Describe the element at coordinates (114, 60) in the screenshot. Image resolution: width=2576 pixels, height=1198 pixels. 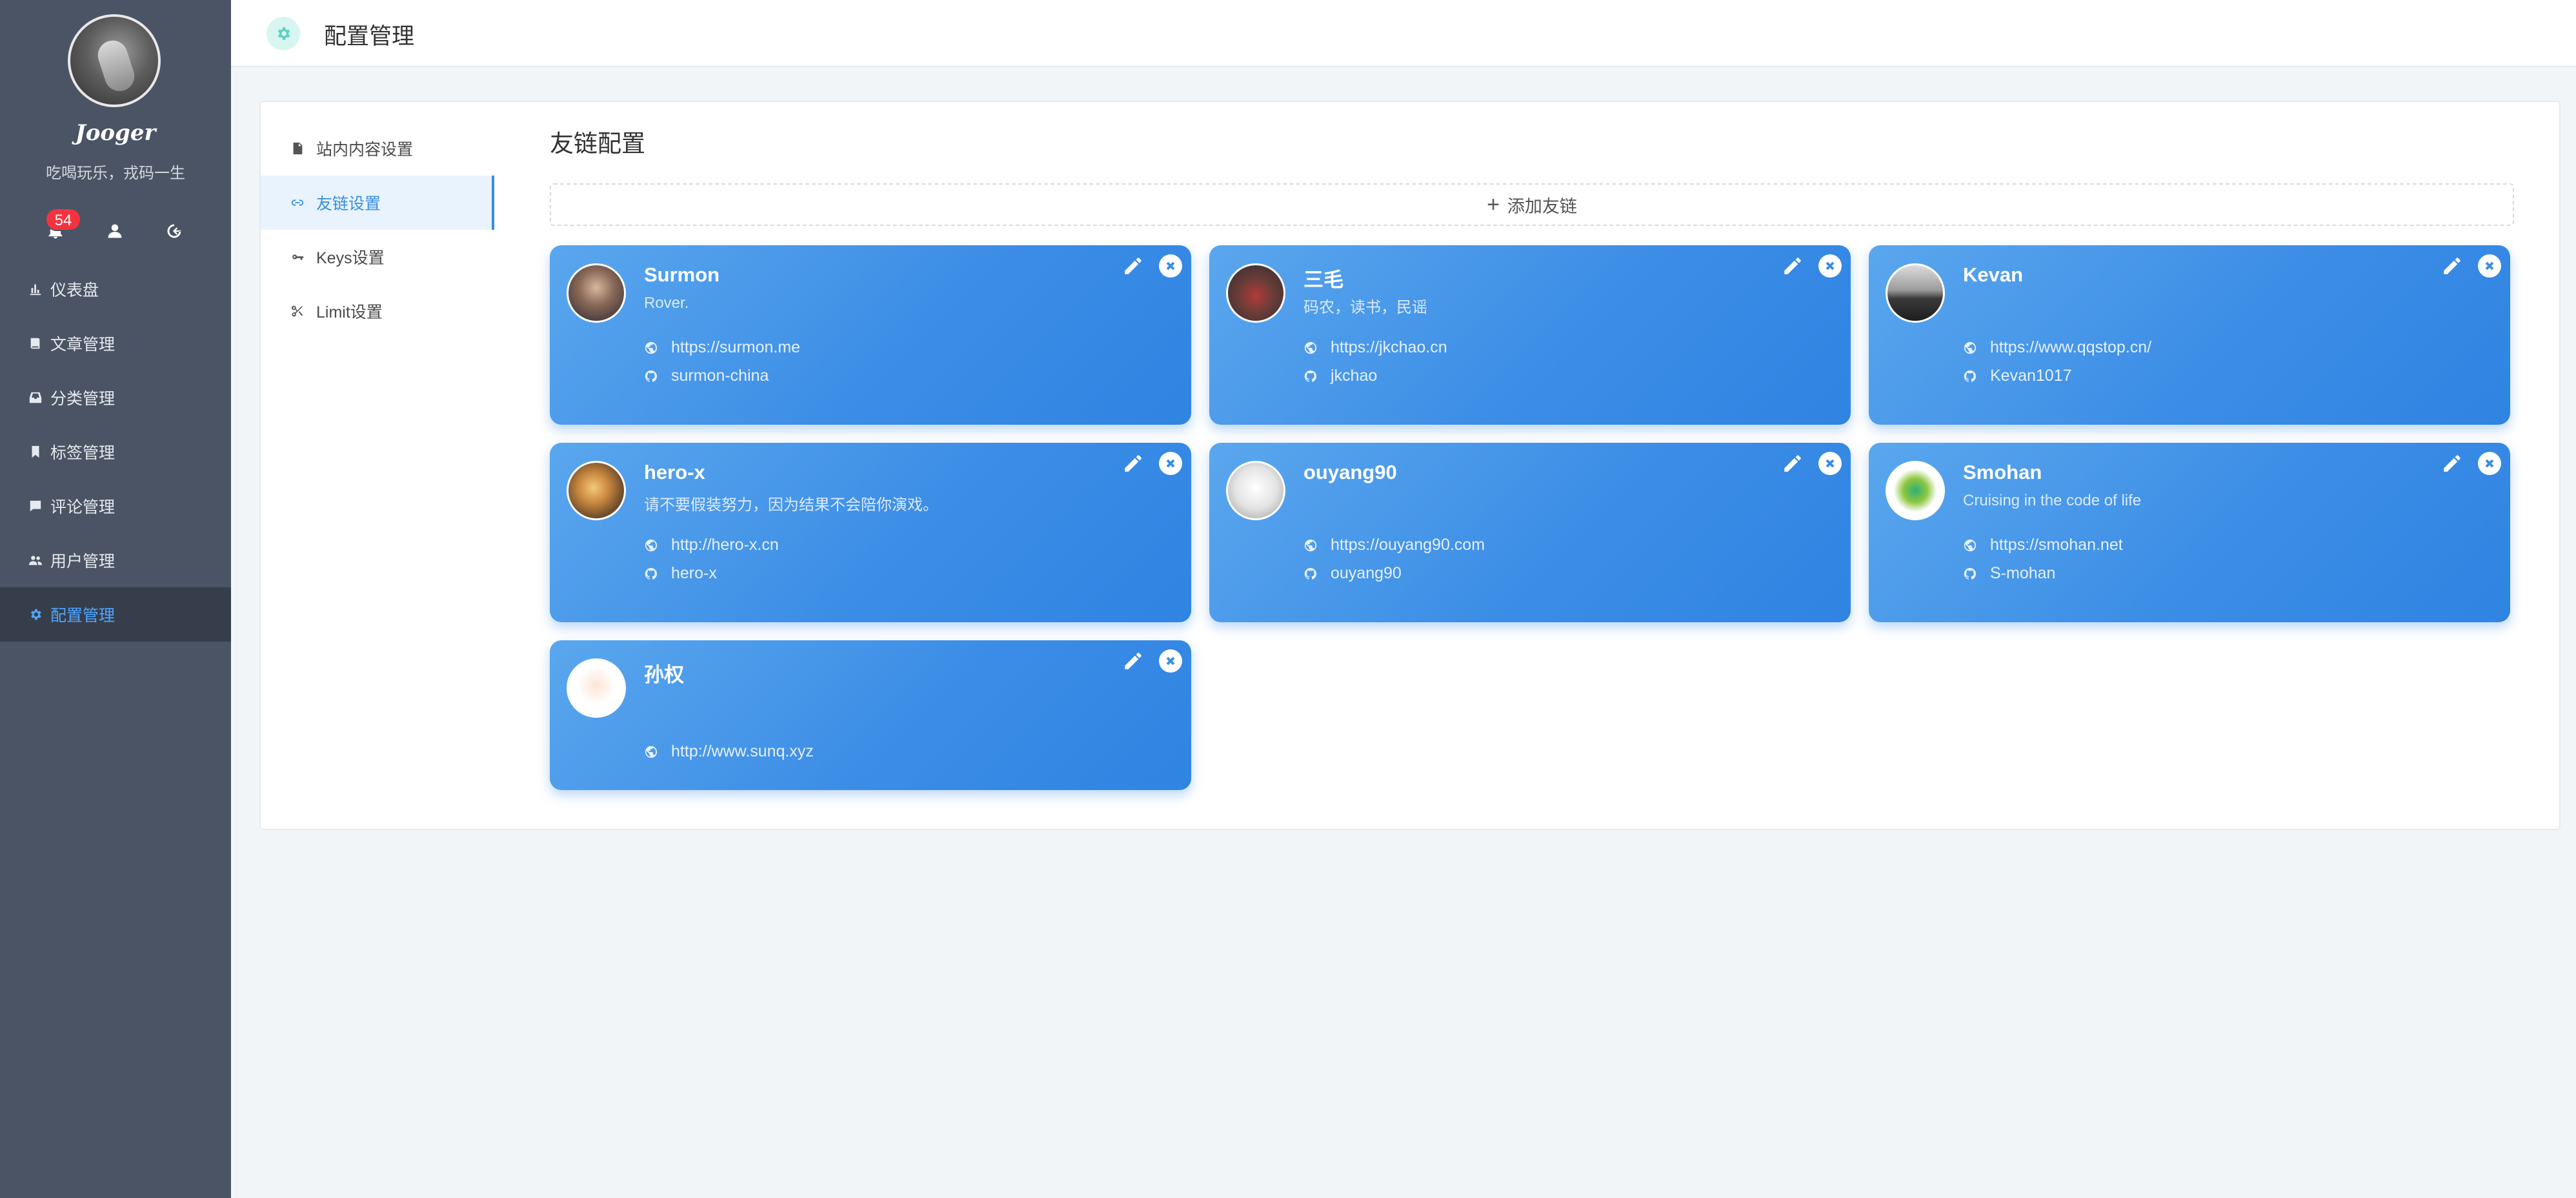
I see `user-avatar` at that location.